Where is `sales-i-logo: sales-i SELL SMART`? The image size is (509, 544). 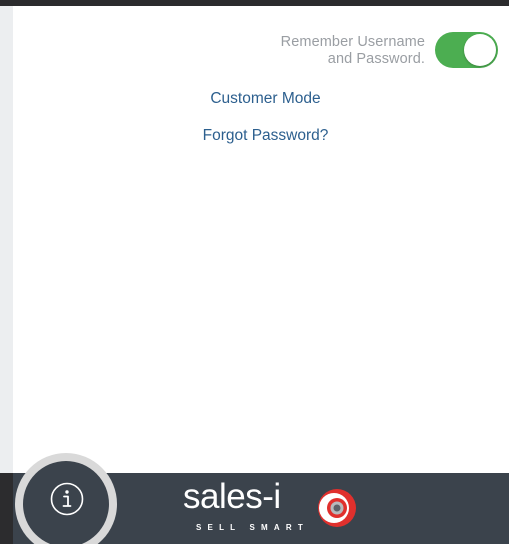
sales-i-logo: sales-i SELL SMART is located at coordinates (283, 509).